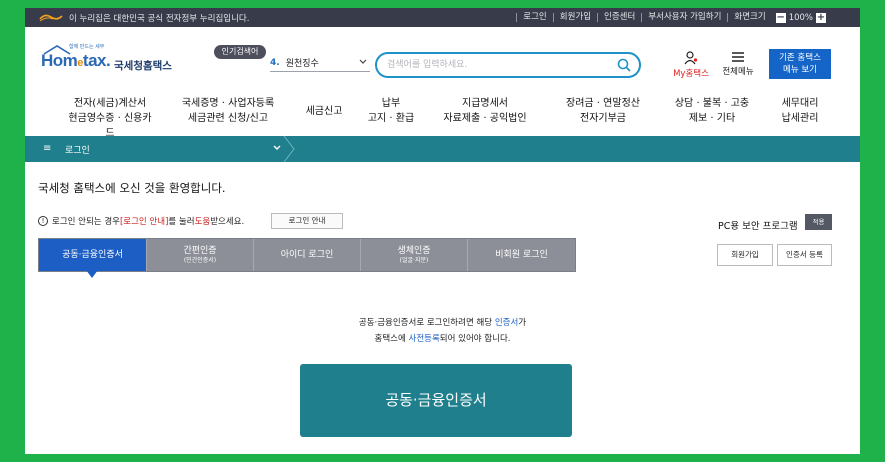 Image resolution: width=885 pixels, height=462 pixels. Describe the element at coordinates (132, 188) in the screenshot. I see `page-title: 국세청 홈택스에 오신 것을 환영합니다.` at that location.